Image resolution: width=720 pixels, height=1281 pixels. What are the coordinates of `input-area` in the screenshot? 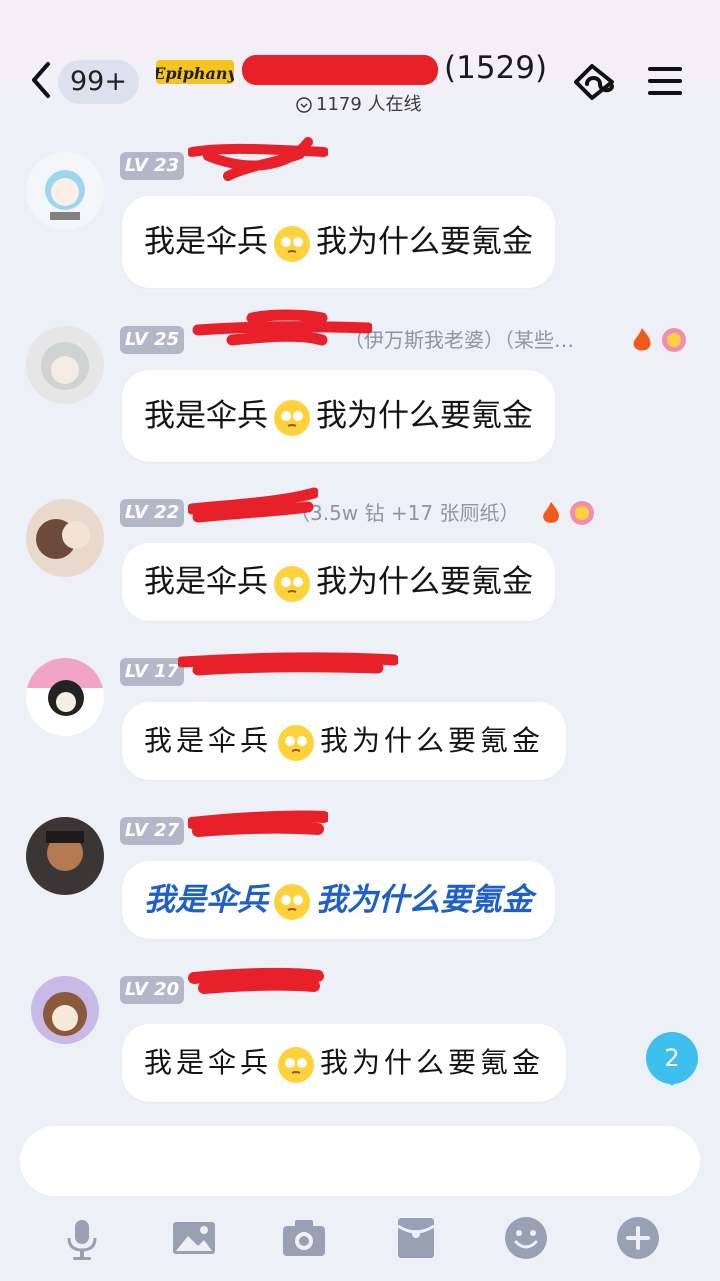 It's located at (360, 1195).